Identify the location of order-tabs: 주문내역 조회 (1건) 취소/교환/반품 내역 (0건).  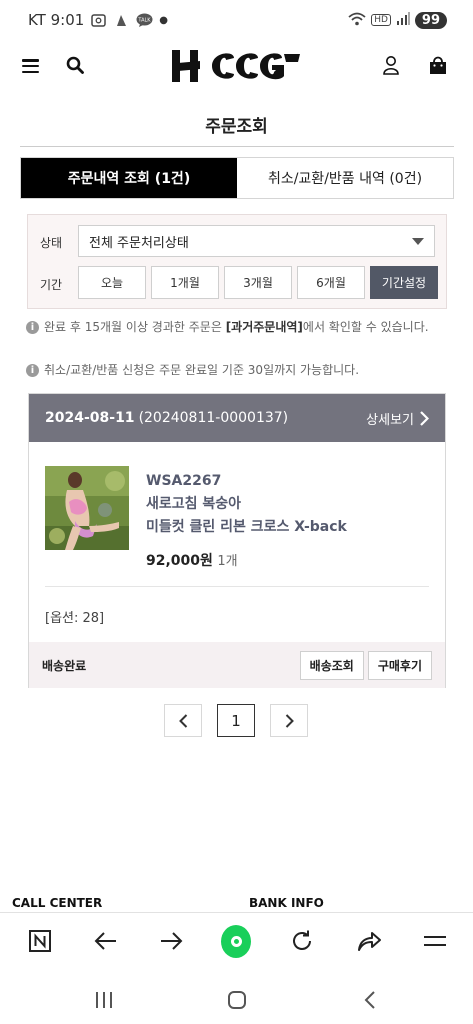
(237, 178).